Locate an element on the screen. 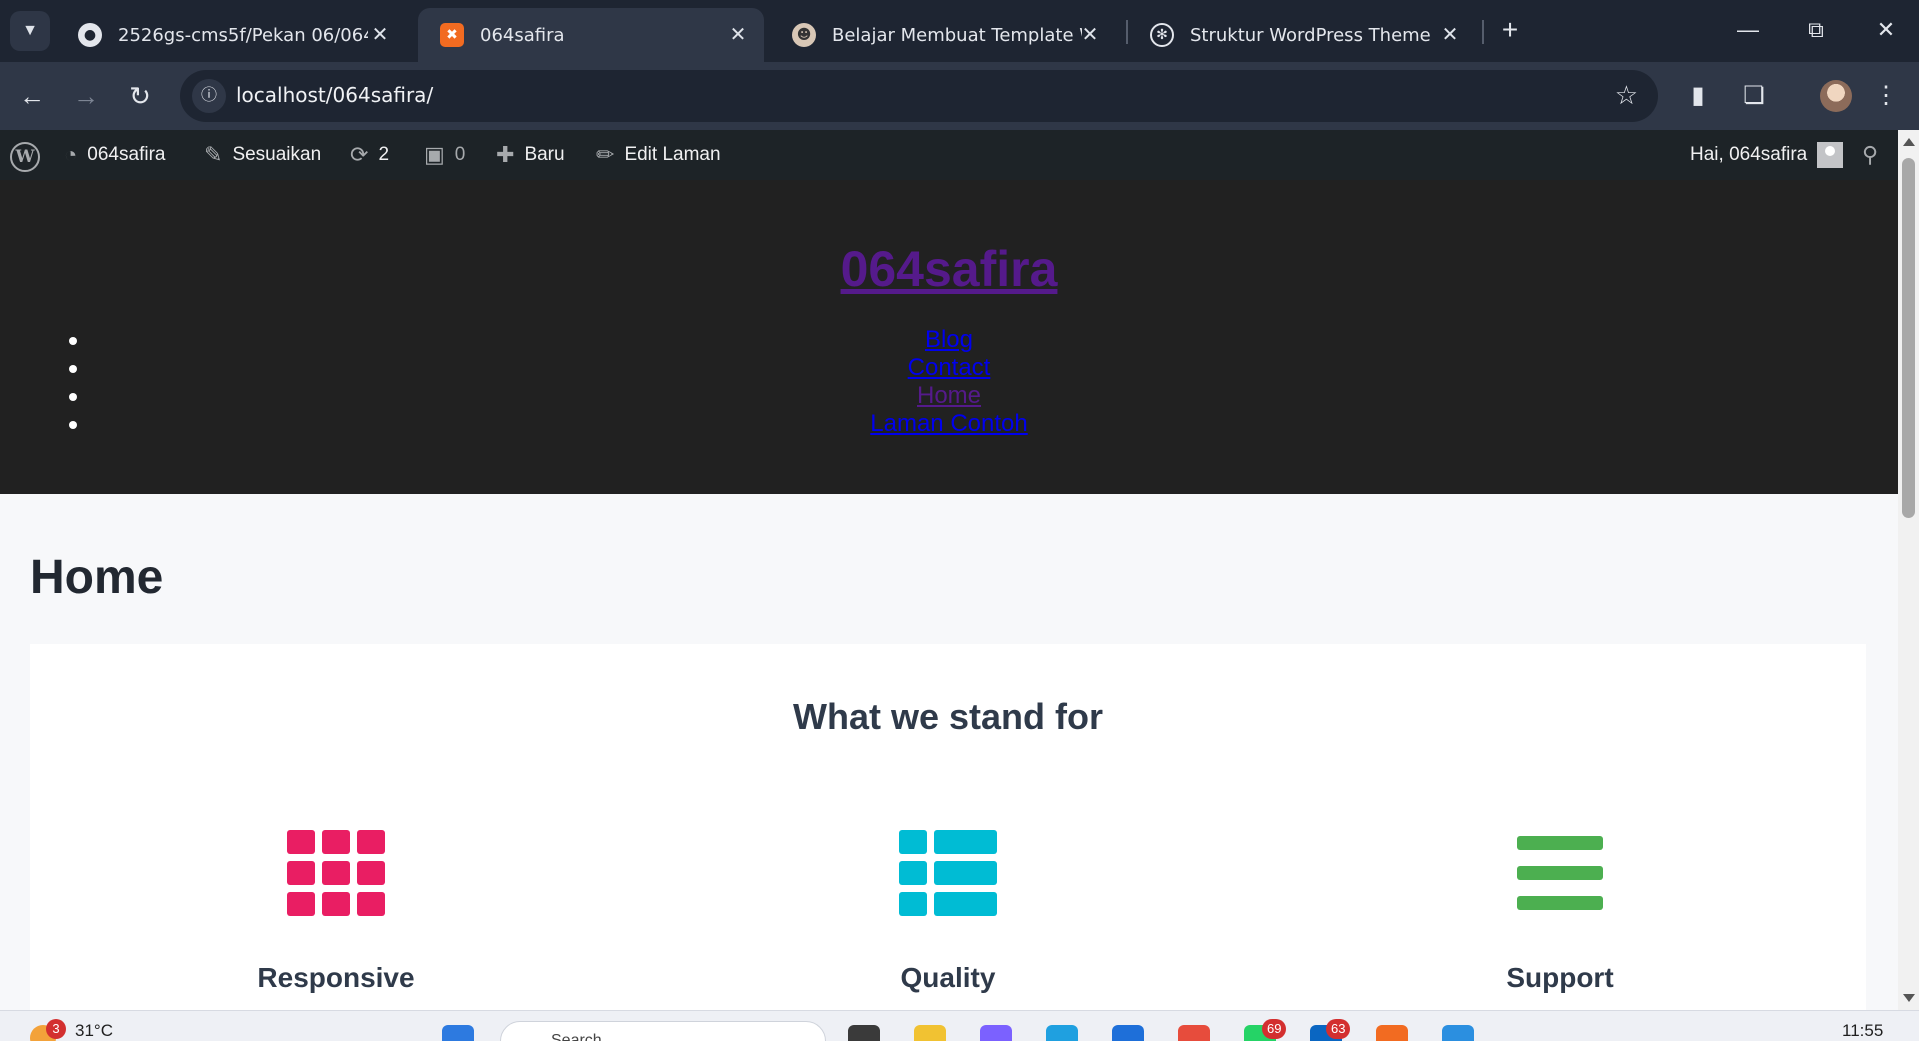 The height and width of the screenshot is (1041, 1919). taskbar-clock: 11:55 is located at coordinates (1862, 1031).